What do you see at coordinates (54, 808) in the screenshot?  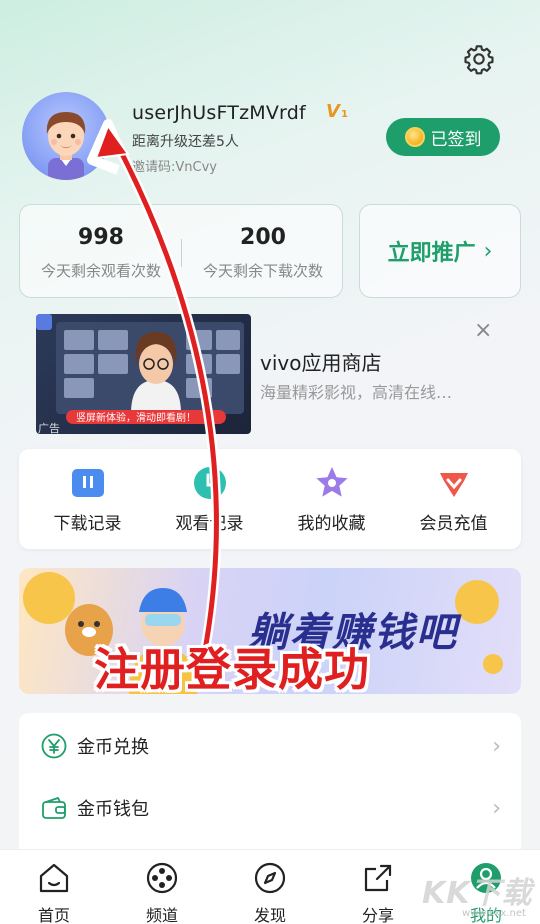 I see `coin-wallet-icon` at bounding box center [54, 808].